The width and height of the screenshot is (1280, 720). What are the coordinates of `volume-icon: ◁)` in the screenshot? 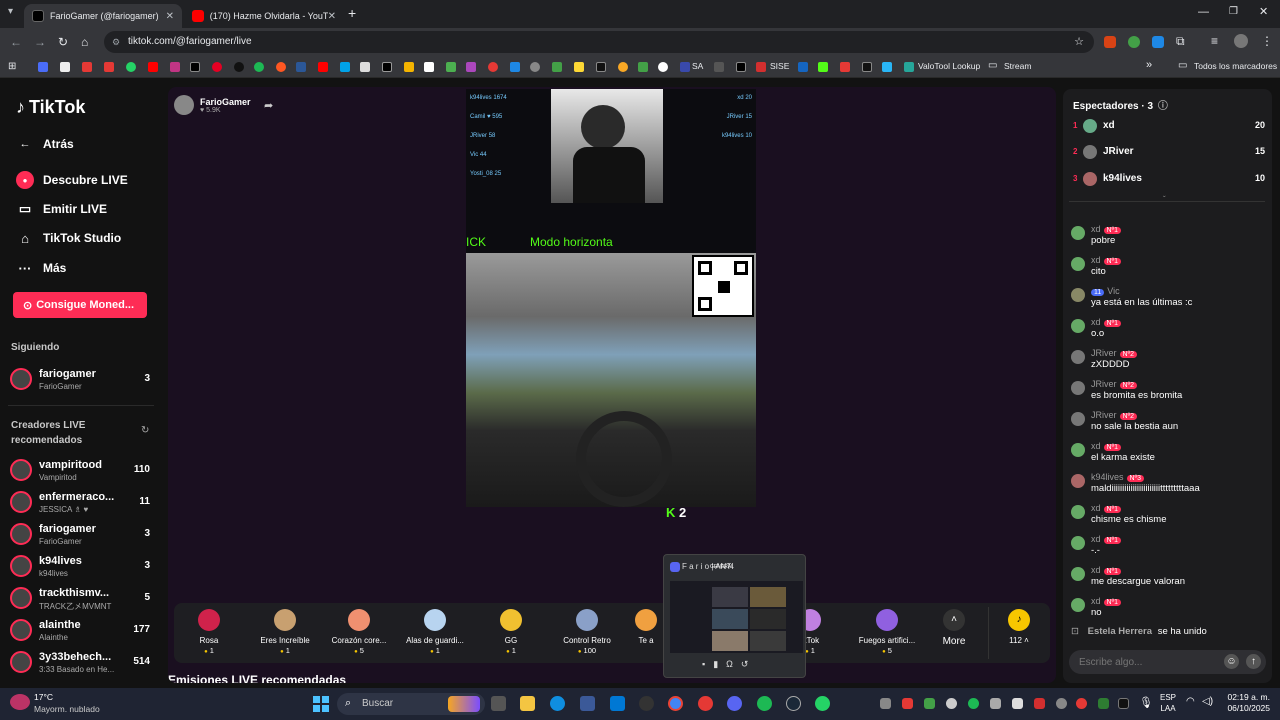 It's located at (1207, 701).